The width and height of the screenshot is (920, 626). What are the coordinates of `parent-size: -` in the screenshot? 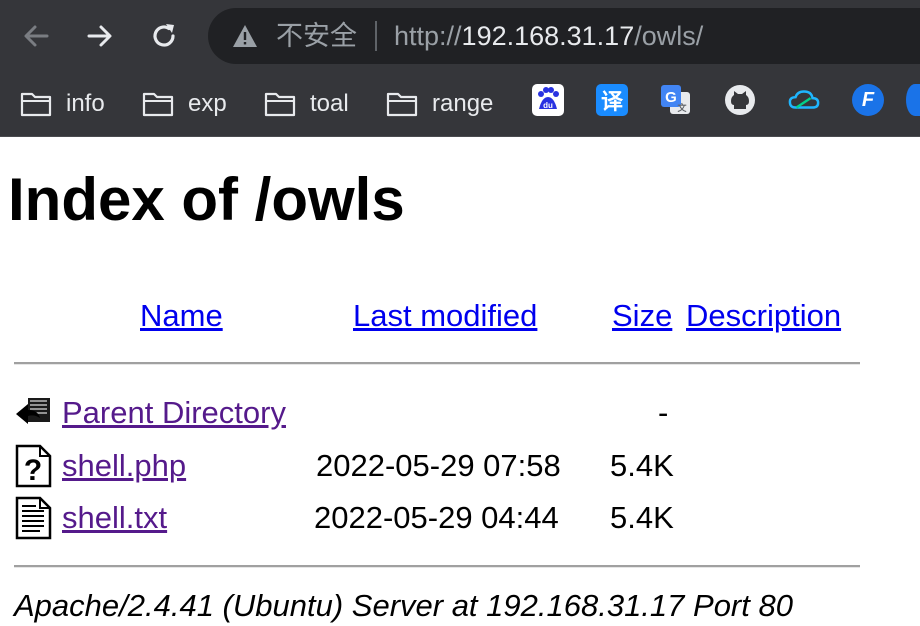 It's located at (663, 412).